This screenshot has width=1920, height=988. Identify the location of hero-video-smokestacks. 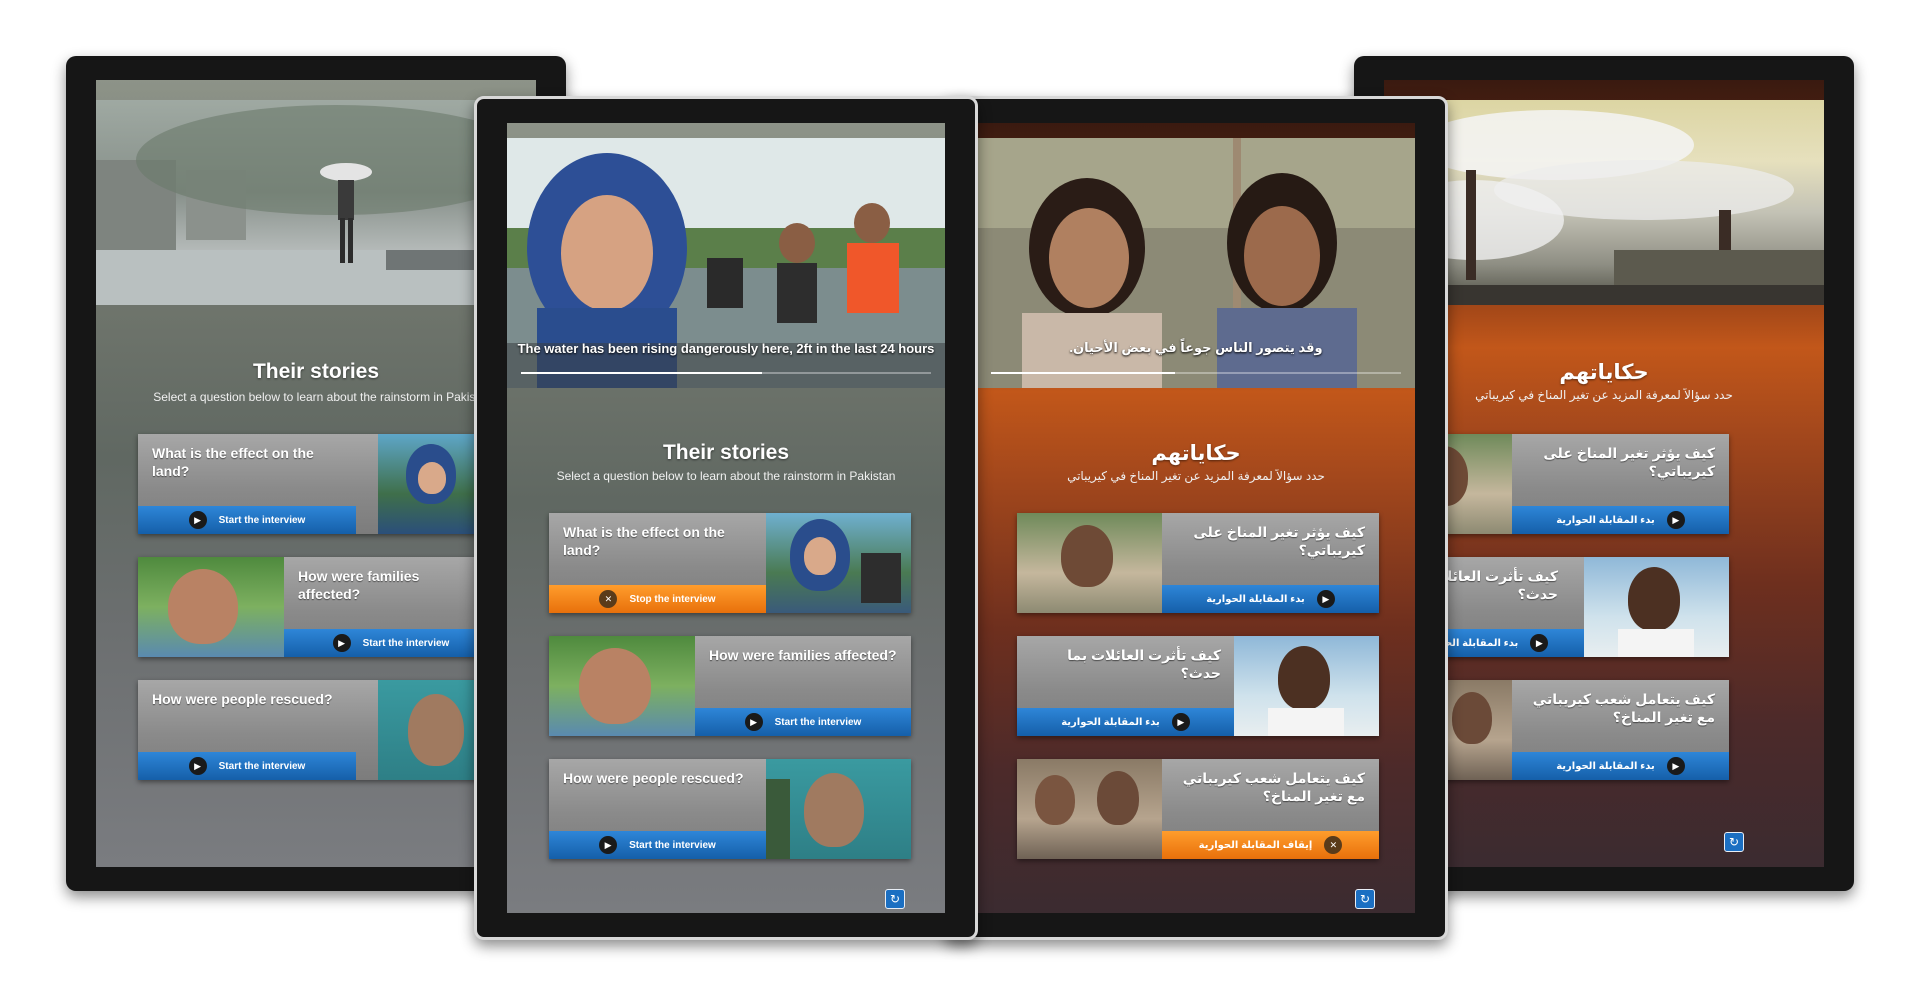
(1604, 202).